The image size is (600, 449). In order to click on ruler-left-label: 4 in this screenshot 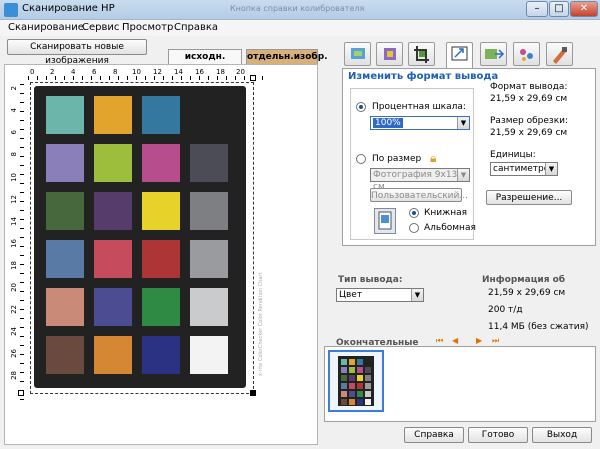, I will do `click(14, 110)`.